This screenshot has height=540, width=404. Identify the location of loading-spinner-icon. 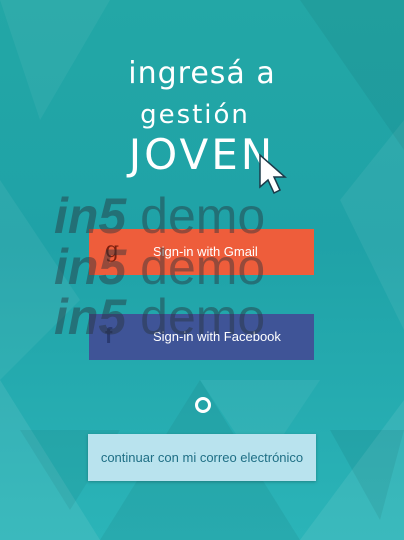
(203, 405).